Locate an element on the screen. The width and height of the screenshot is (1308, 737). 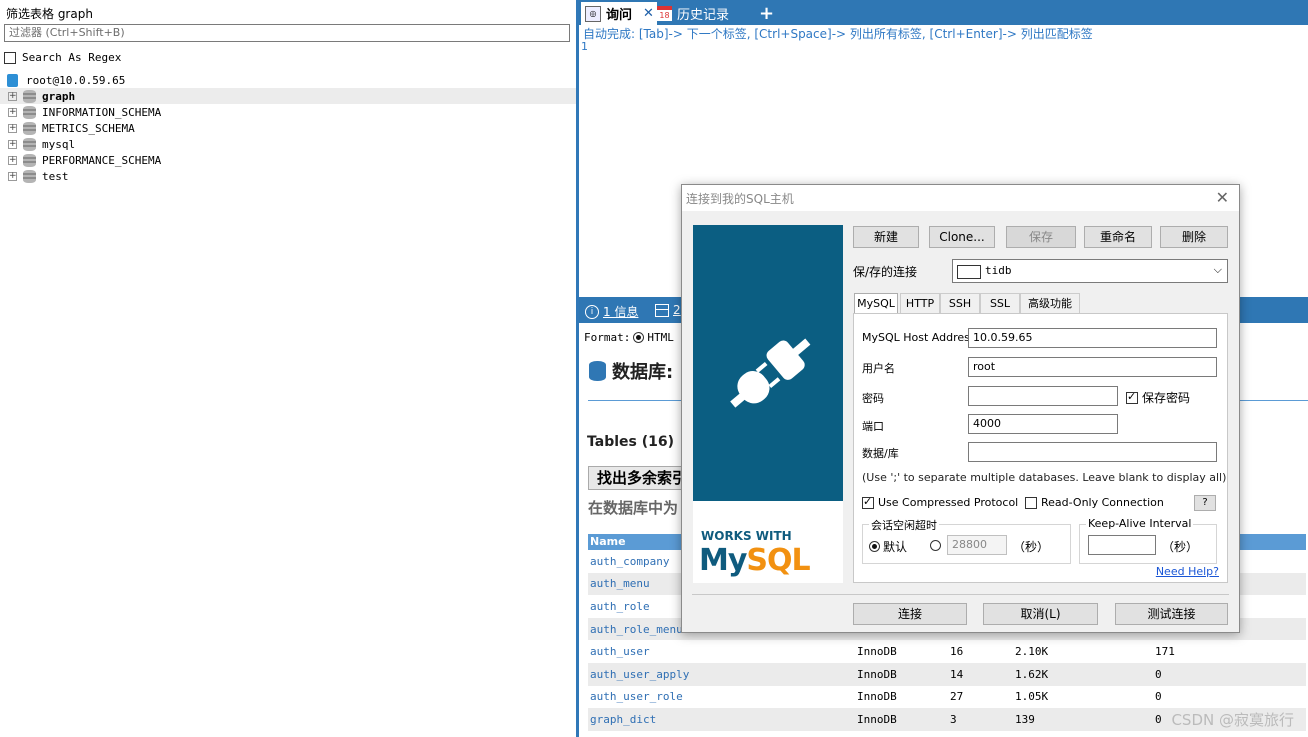
tab-ssl: SSL is located at coordinates (1000, 303).